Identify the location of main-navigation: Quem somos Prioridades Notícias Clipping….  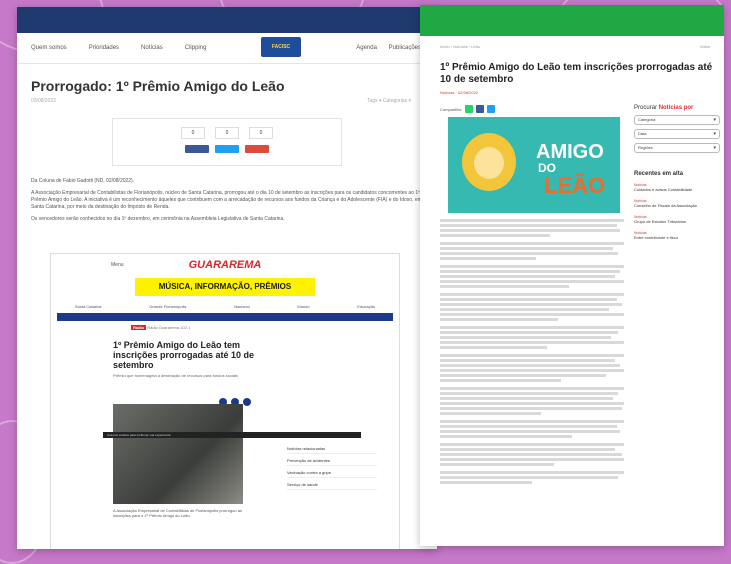
(227, 48).